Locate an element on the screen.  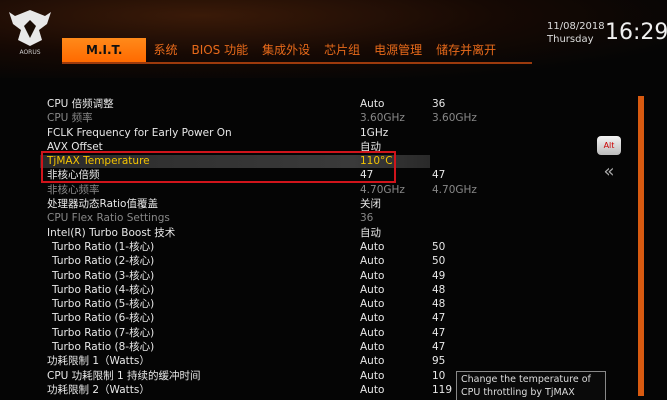
setting-row: Intel(R) Turbo Boost 技术 自动 is located at coordinates (295, 233).